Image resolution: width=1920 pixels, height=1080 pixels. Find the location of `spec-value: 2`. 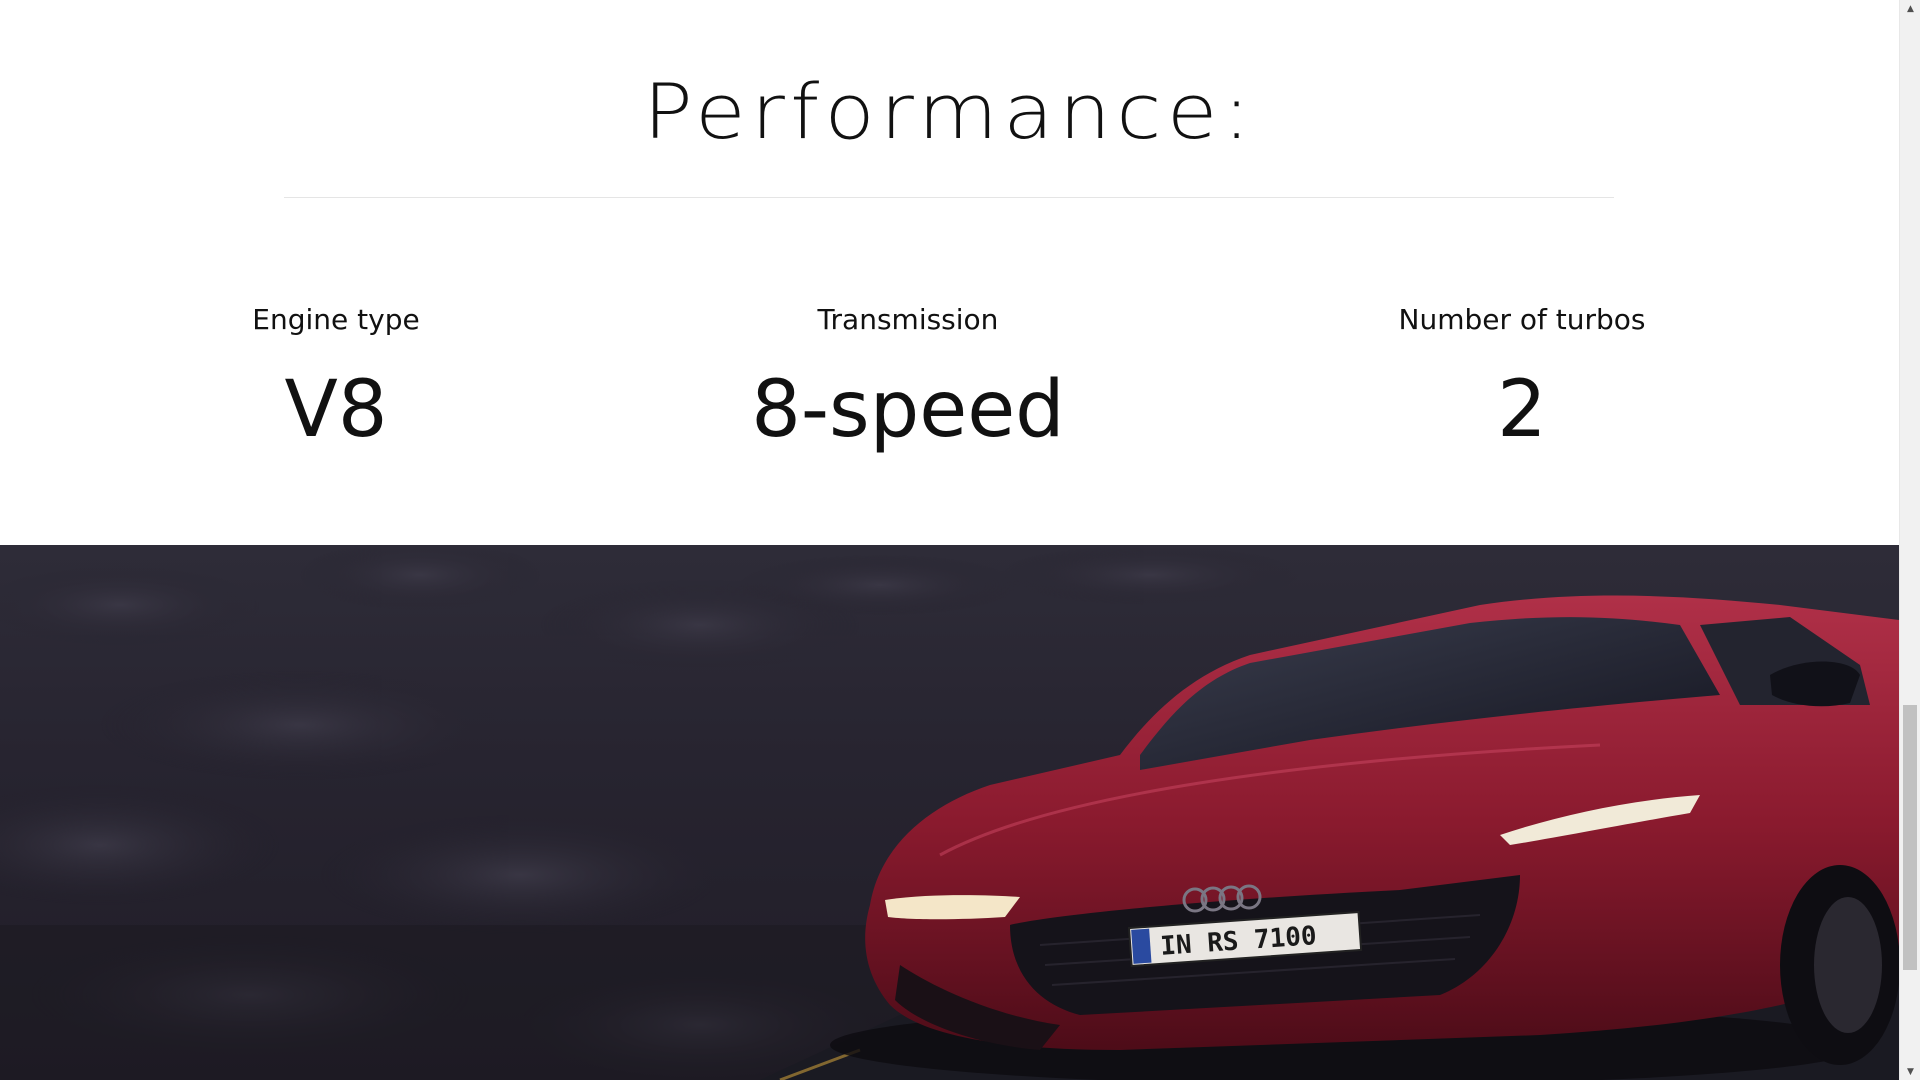

spec-value: 2 is located at coordinates (1522, 410).